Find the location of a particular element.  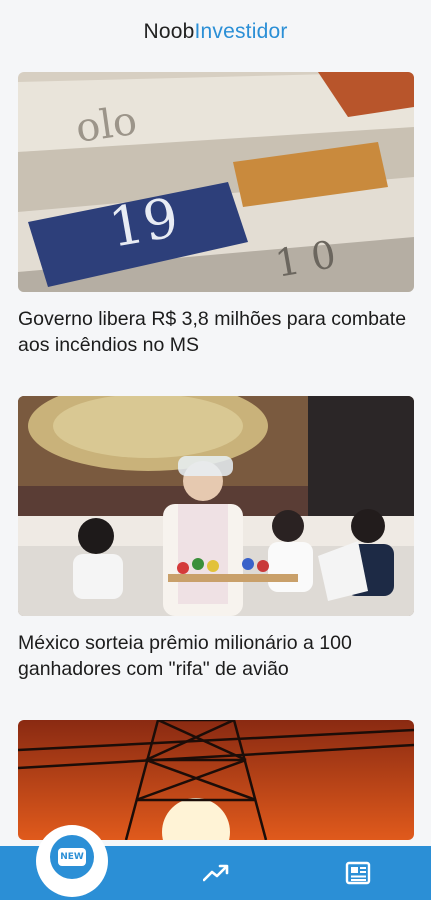

nav-item-trending is located at coordinates (216, 873).